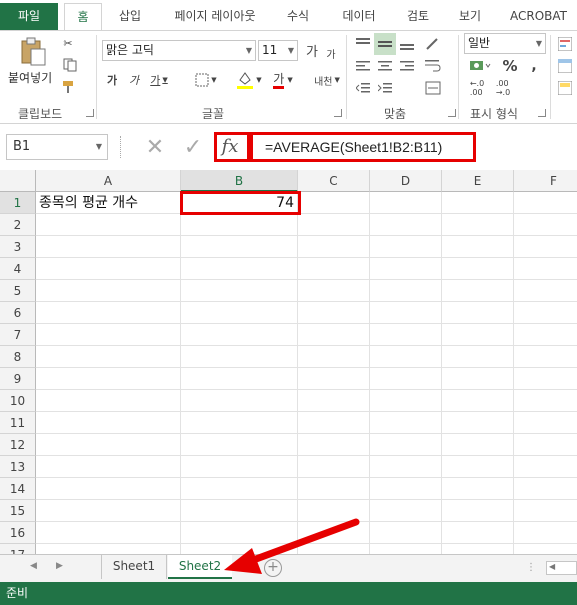 The width and height of the screenshot is (577, 605). What do you see at coordinates (363, 44) in the screenshot?
I see `align-top-icon` at bounding box center [363, 44].